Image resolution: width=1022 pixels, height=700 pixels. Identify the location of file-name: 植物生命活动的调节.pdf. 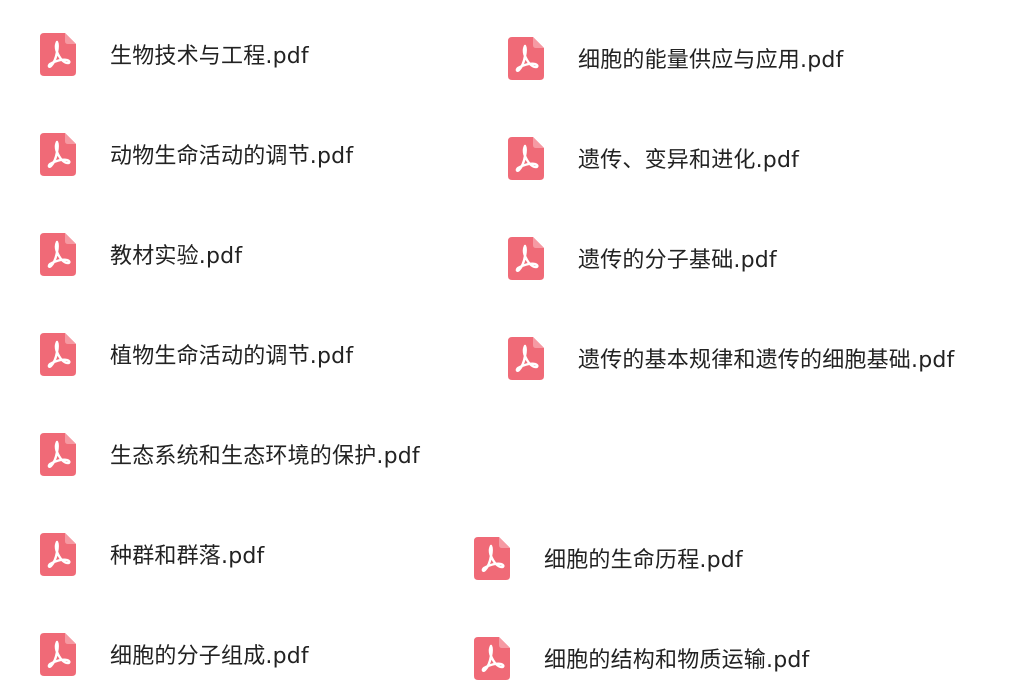
(232, 356).